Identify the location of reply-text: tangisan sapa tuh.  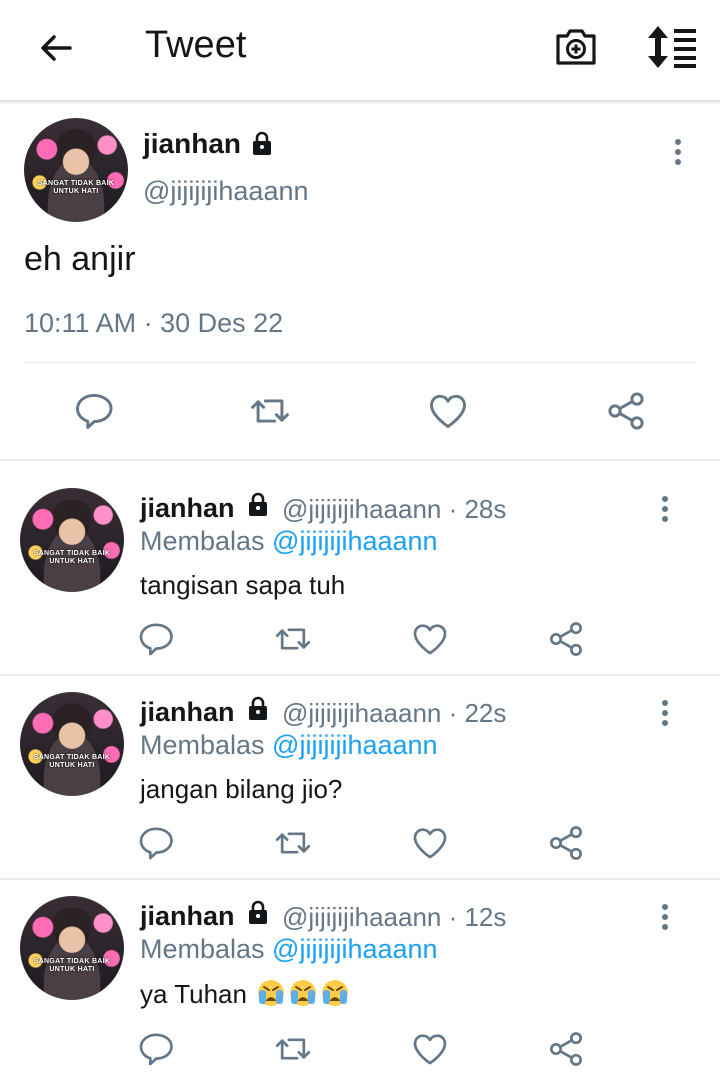
(243, 585).